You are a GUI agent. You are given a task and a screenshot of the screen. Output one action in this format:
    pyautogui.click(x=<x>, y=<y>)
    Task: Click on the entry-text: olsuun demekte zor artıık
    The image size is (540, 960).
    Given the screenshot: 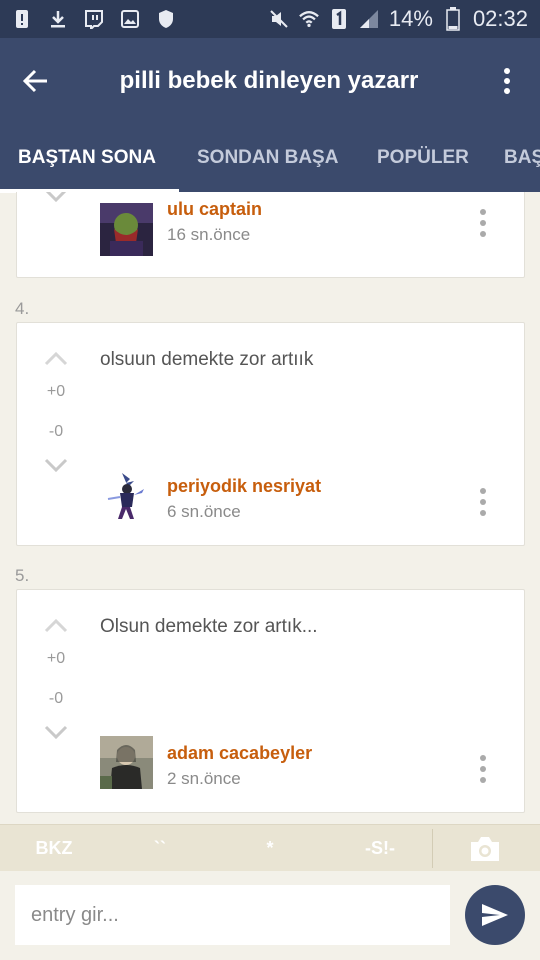 What is the action you would take?
    pyautogui.click(x=207, y=359)
    